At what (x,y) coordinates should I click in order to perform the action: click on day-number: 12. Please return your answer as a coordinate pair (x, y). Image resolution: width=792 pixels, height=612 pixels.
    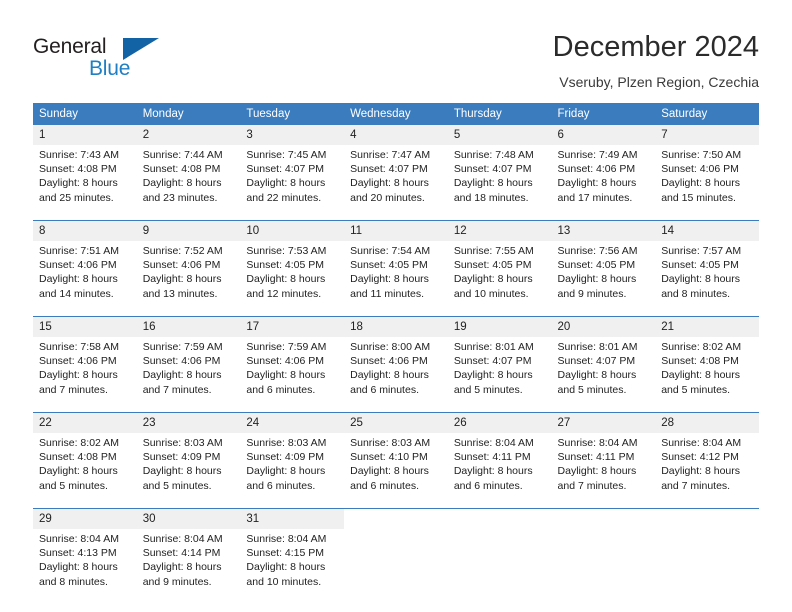
    Looking at the image, I should click on (499, 230).